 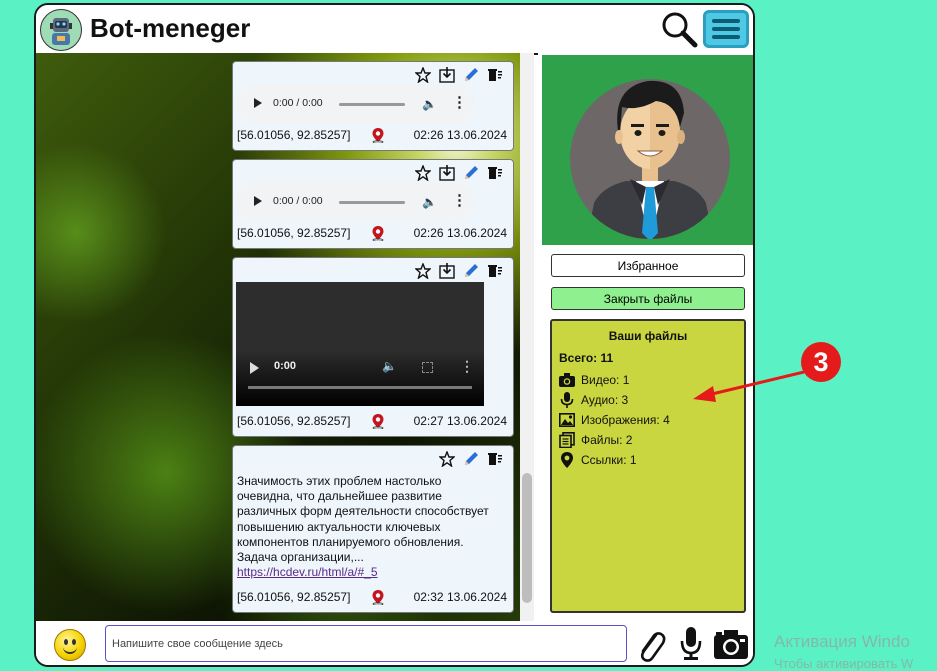 What do you see at coordinates (598, 460) in the screenshot?
I see `files-row-links: Ссылки: 1` at bounding box center [598, 460].